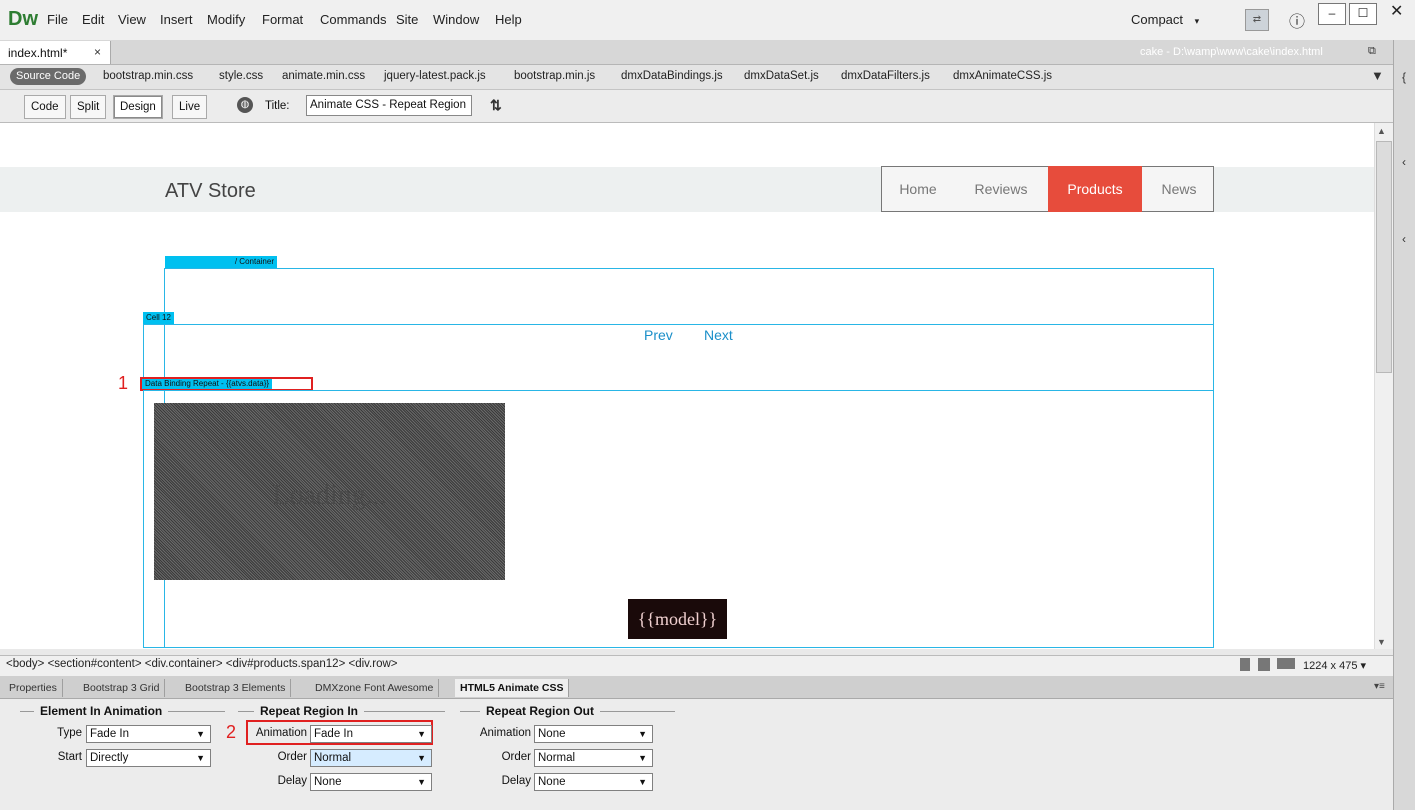 This screenshot has height=810, width=1415. I want to click on code-view-button: Code, so click(45, 107).